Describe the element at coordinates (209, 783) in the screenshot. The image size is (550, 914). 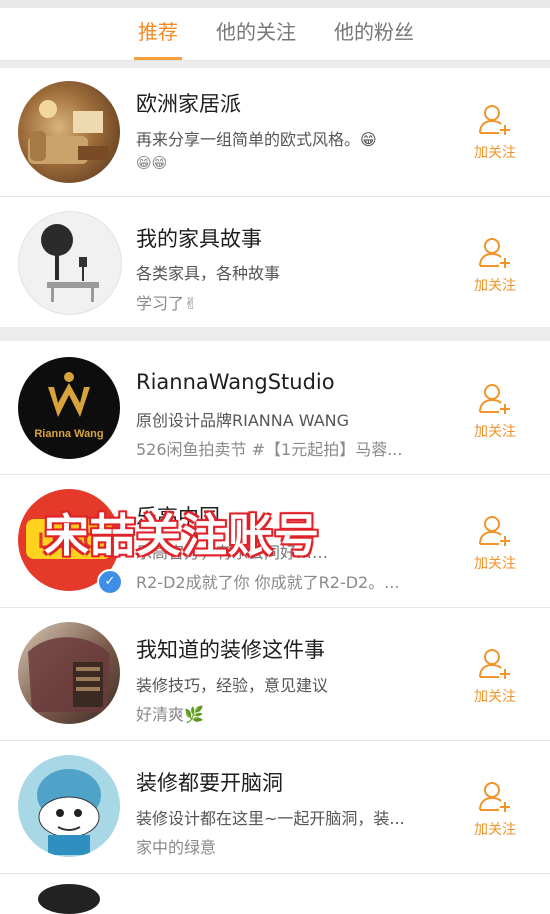
I see `account-name: 装修都要开脑洞` at that location.